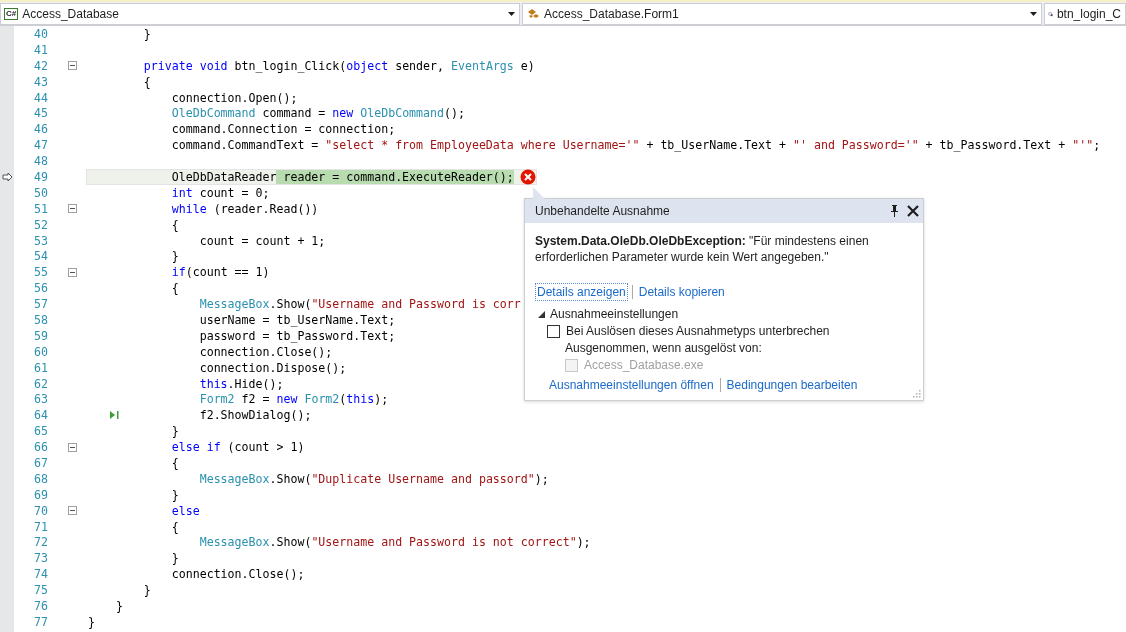 This screenshot has width=1126, height=632. I want to click on line-number: 69, so click(40, 494).